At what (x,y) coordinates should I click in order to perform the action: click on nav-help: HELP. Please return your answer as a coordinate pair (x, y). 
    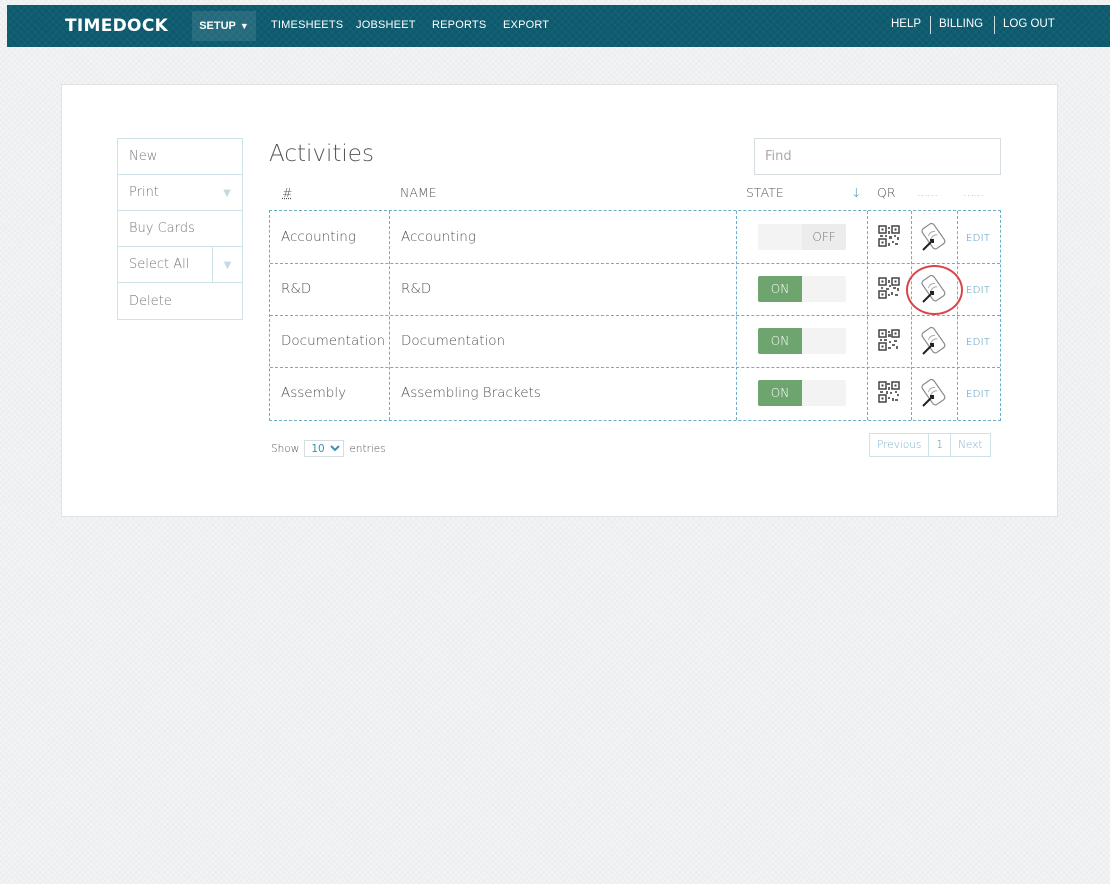
    Looking at the image, I should click on (906, 24).